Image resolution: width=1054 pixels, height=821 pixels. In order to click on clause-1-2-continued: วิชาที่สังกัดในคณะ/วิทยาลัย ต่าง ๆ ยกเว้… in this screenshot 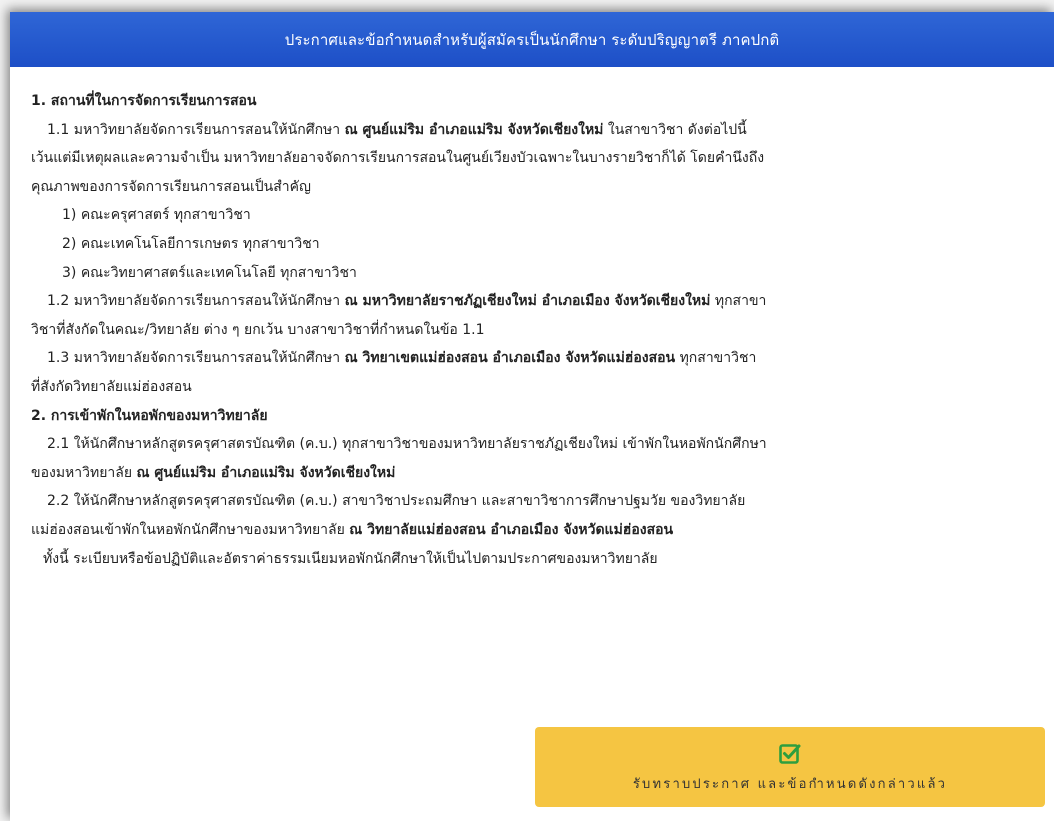, I will do `click(258, 329)`.